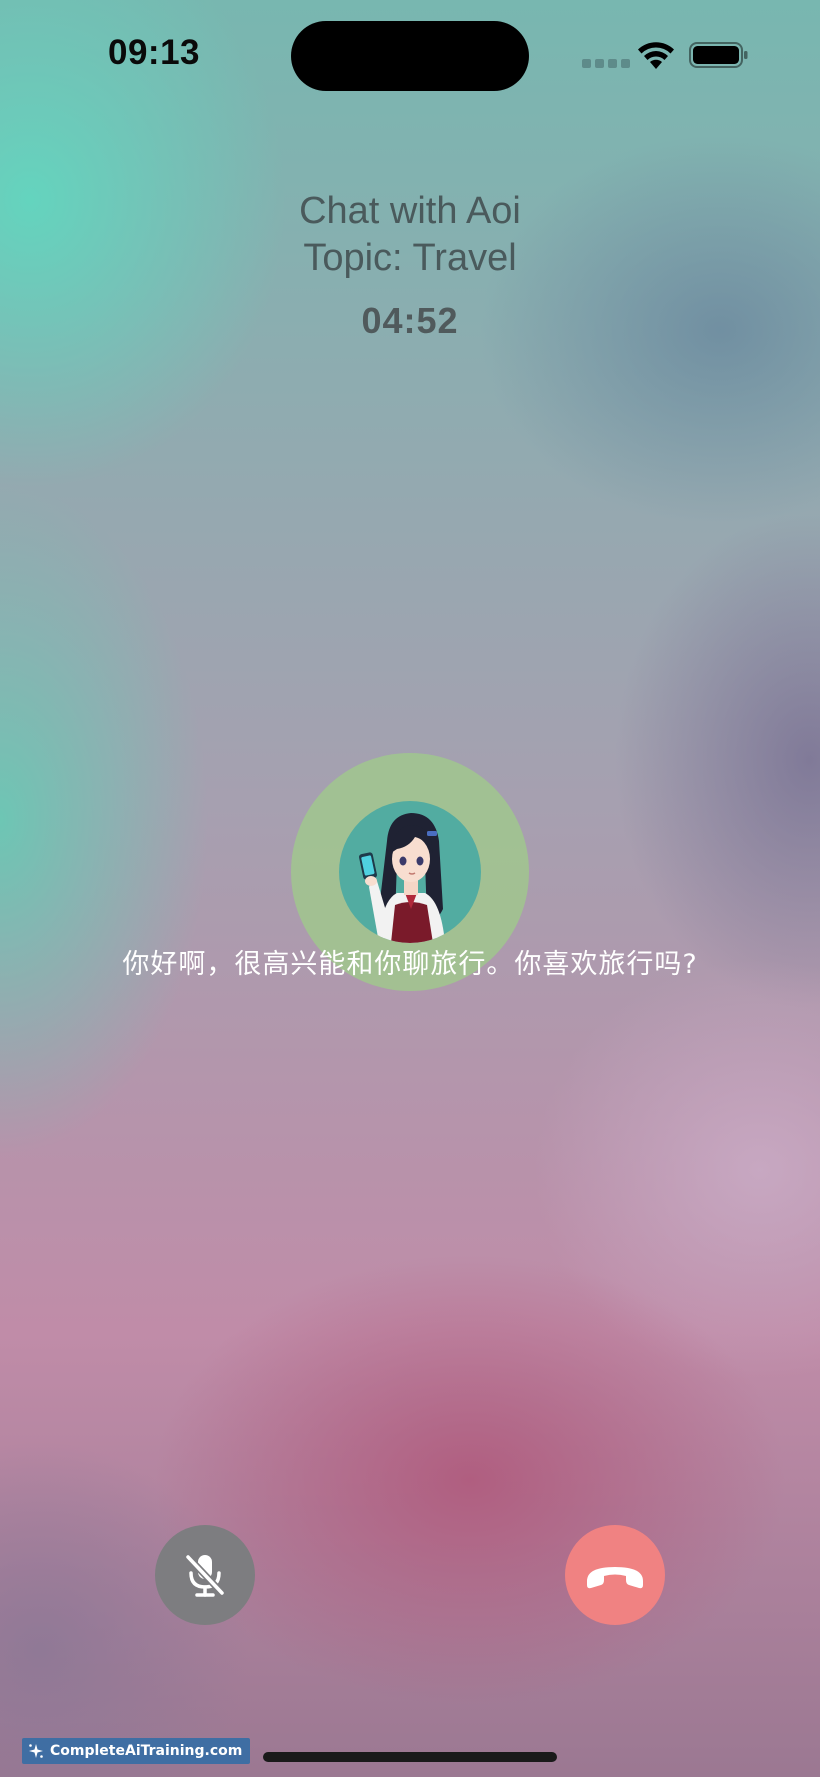 The height and width of the screenshot is (1777, 820). What do you see at coordinates (410, 258) in the screenshot?
I see `topic-label: Topic: Travel` at bounding box center [410, 258].